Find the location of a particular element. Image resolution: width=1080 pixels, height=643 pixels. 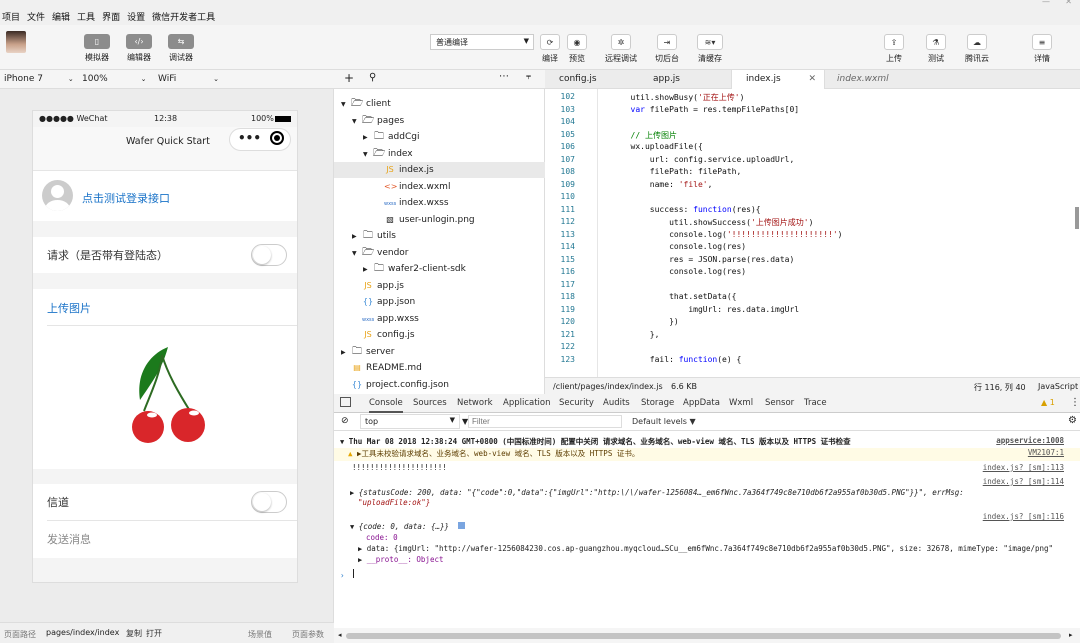

page-params-button: 页面参数 is located at coordinates (308, 634).